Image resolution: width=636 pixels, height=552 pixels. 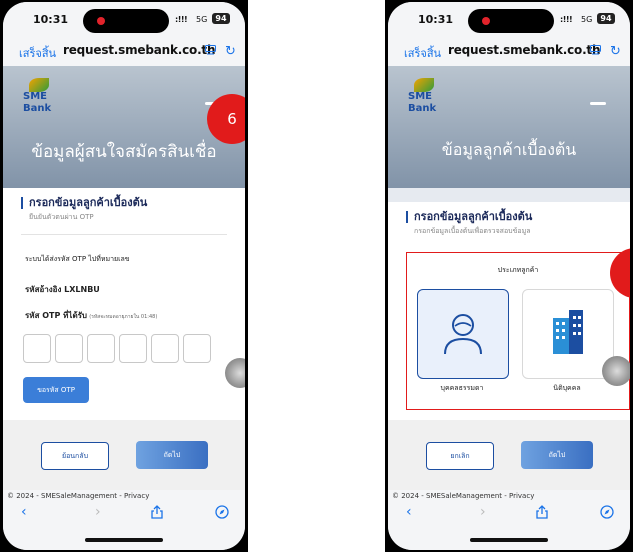 What do you see at coordinates (56, 390) in the screenshot?
I see `request-otp-button: ขอรหัส OTP` at bounding box center [56, 390].